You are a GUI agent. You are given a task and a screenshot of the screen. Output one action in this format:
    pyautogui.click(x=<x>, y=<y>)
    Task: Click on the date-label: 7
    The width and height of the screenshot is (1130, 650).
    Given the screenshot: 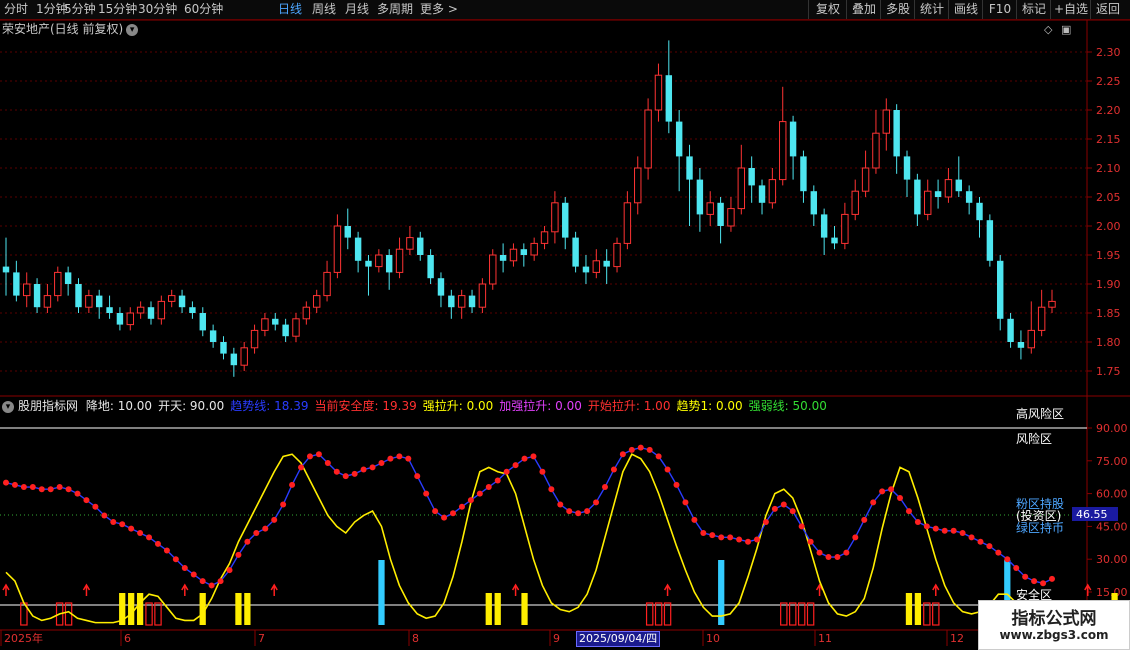 What is the action you would take?
    pyautogui.click(x=261, y=638)
    